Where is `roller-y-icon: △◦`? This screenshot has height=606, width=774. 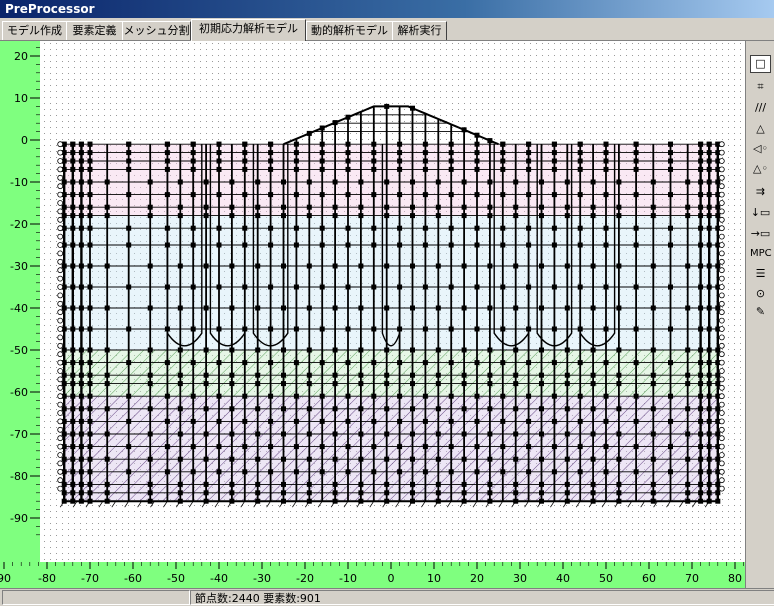
roller-y-icon: △◦ is located at coordinates (760, 169).